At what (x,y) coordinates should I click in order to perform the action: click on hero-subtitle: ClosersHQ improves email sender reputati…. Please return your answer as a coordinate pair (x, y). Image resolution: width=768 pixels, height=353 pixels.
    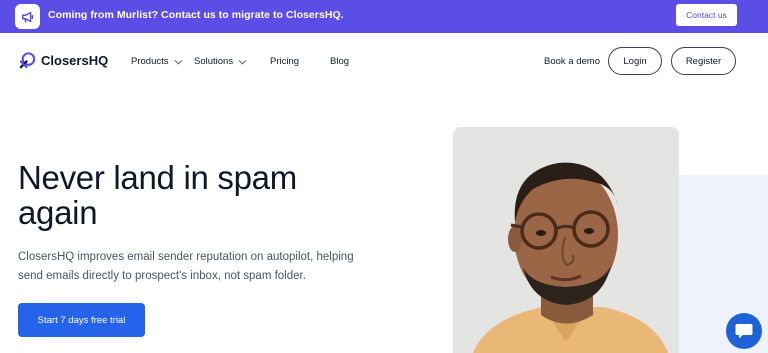
    Looking at the image, I should click on (186, 266).